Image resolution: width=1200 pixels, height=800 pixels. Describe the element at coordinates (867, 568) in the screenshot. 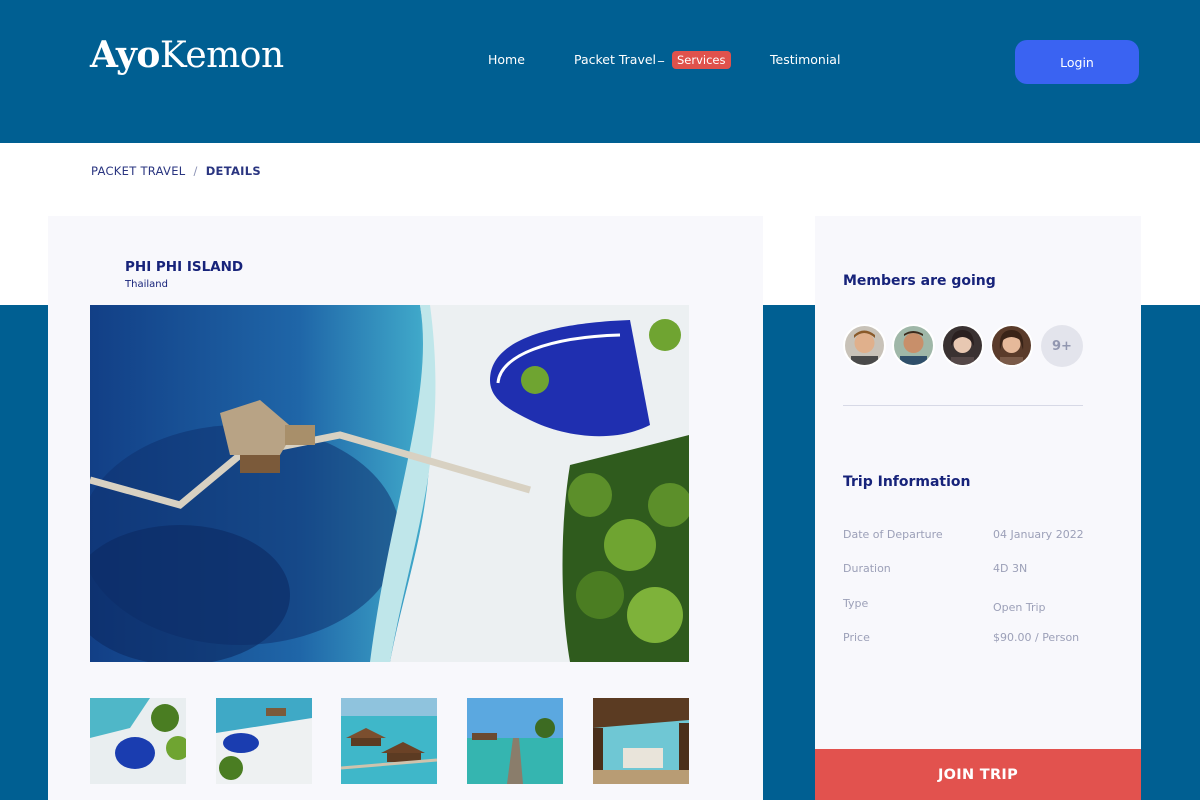

I see `info-label-duration: Duration` at that location.